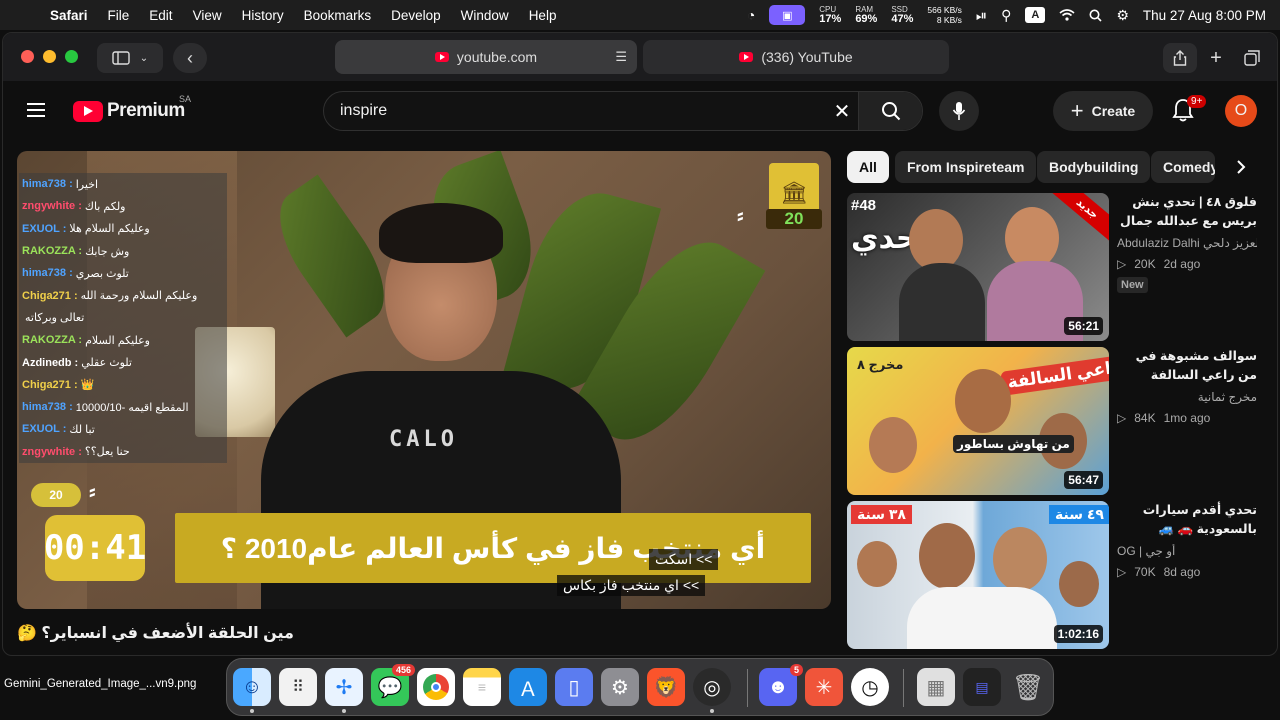 The height and width of the screenshot is (720, 1280). I want to click on zoom-window-button, so click(71, 56).